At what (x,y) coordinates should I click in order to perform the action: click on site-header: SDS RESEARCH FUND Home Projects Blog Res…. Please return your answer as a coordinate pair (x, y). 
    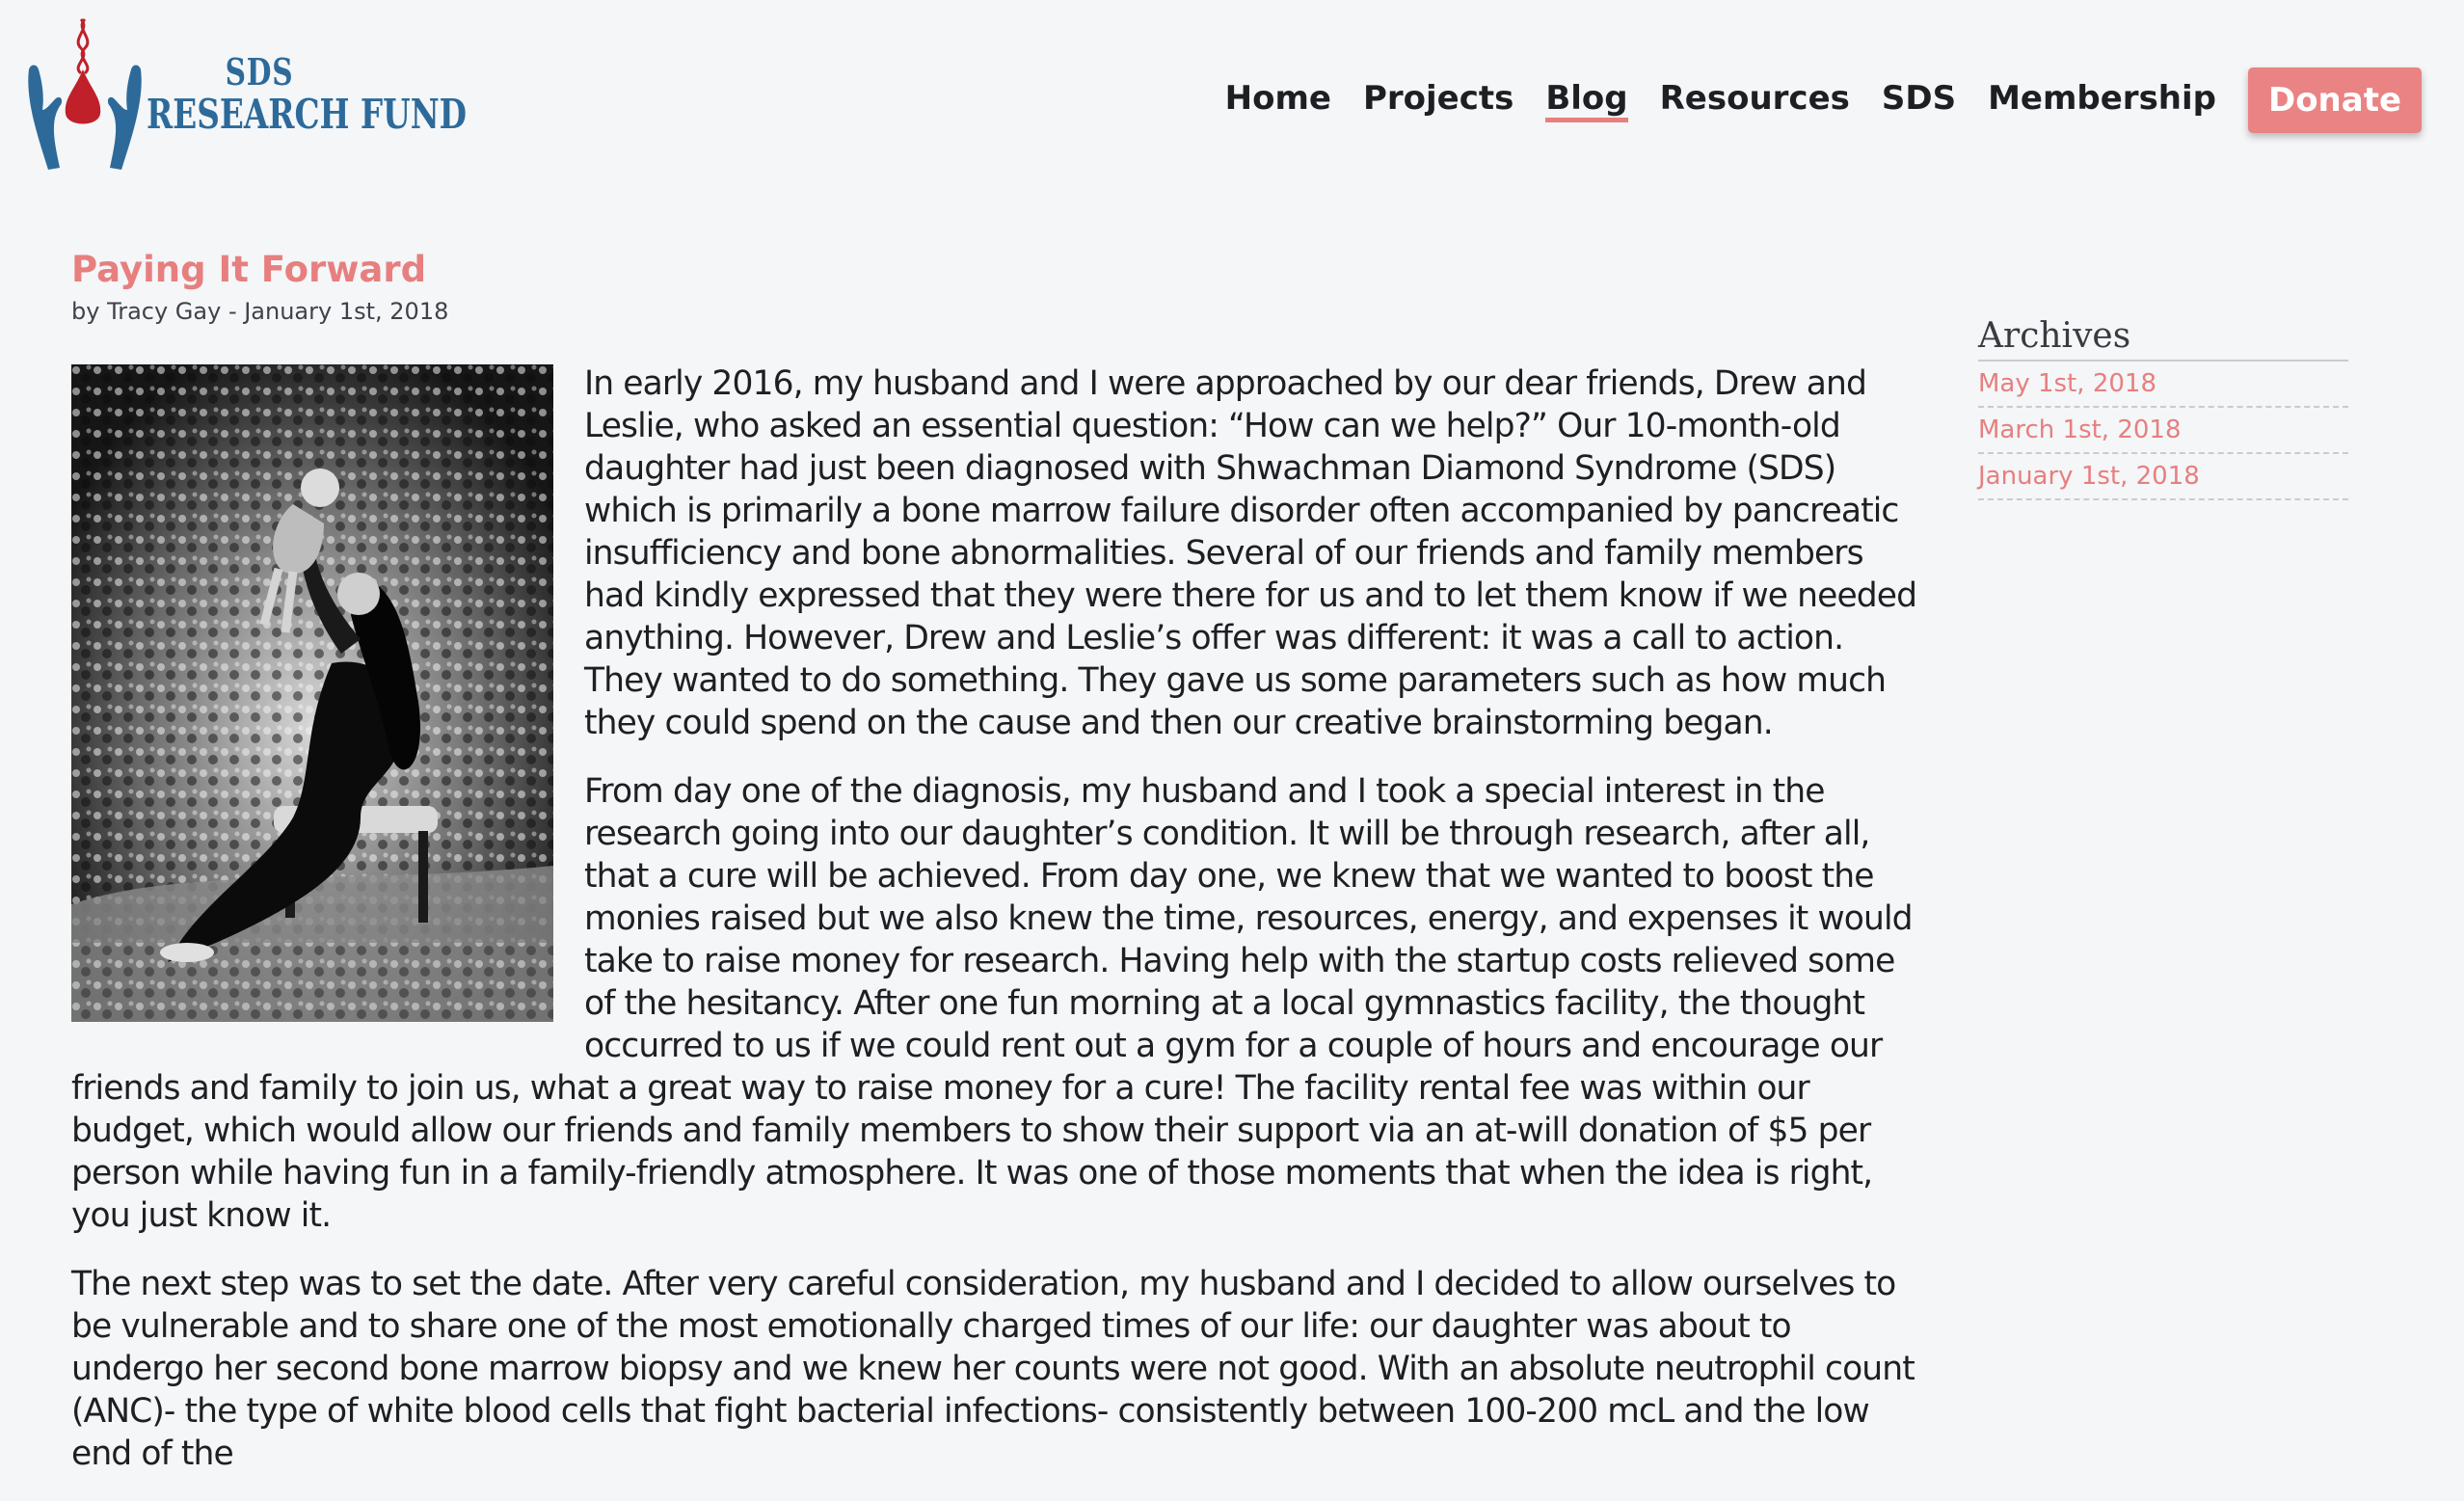
    Looking at the image, I should click on (1232, 96).